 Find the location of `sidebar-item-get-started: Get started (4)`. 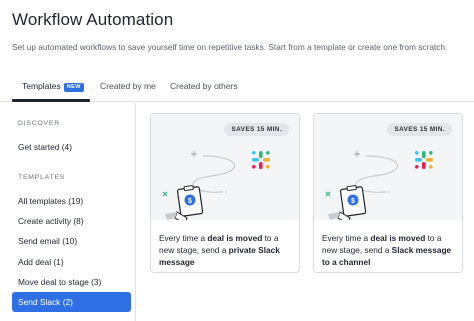

sidebar-item-get-started: Get started (4) is located at coordinates (71, 147).